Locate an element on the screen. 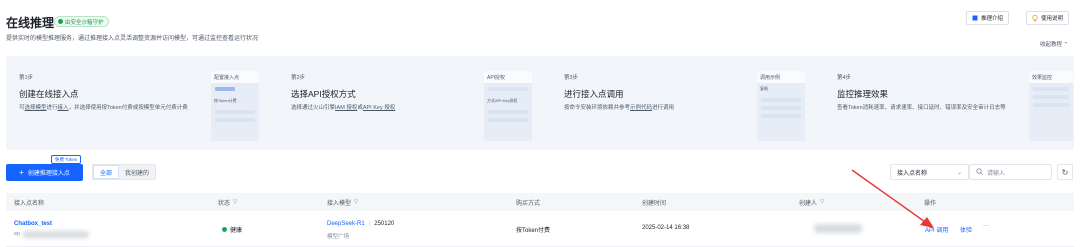 Image resolution: width=1080 pixels, height=247 pixels. status-dot is located at coordinates (224, 229).